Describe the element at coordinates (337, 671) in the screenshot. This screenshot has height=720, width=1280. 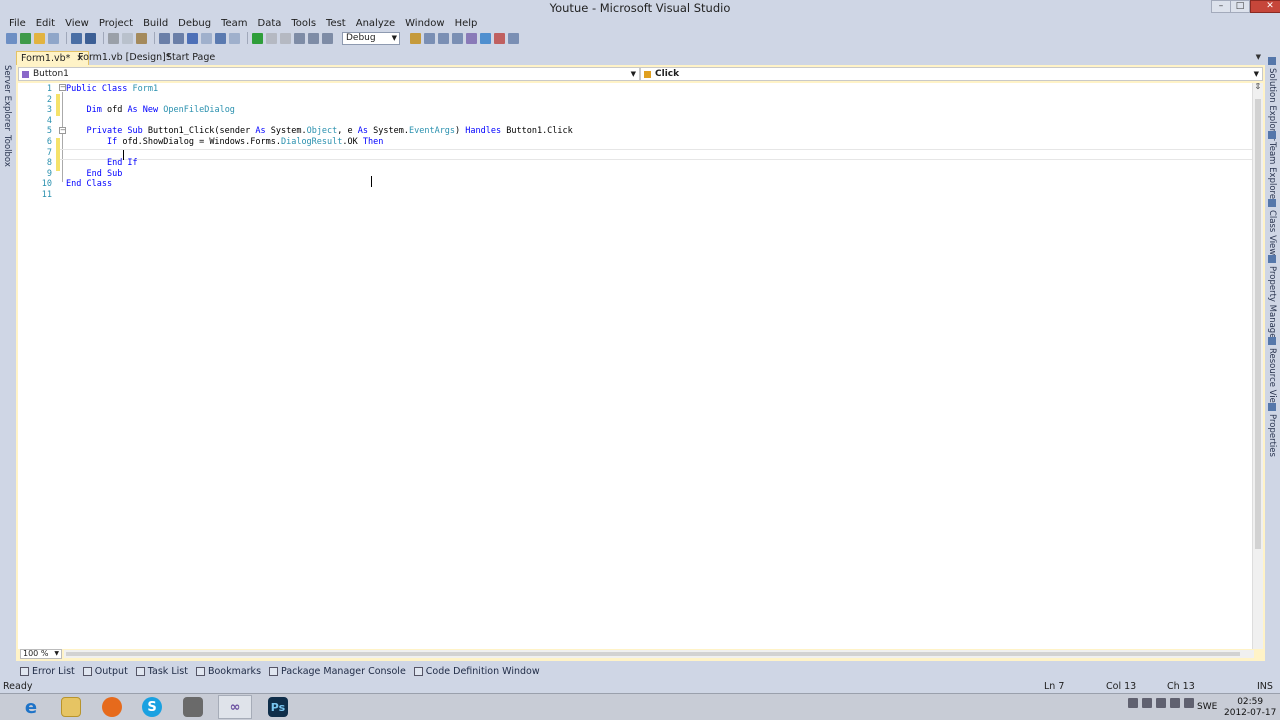
I see `package-manager-console-tab: Package Manager Console` at that location.